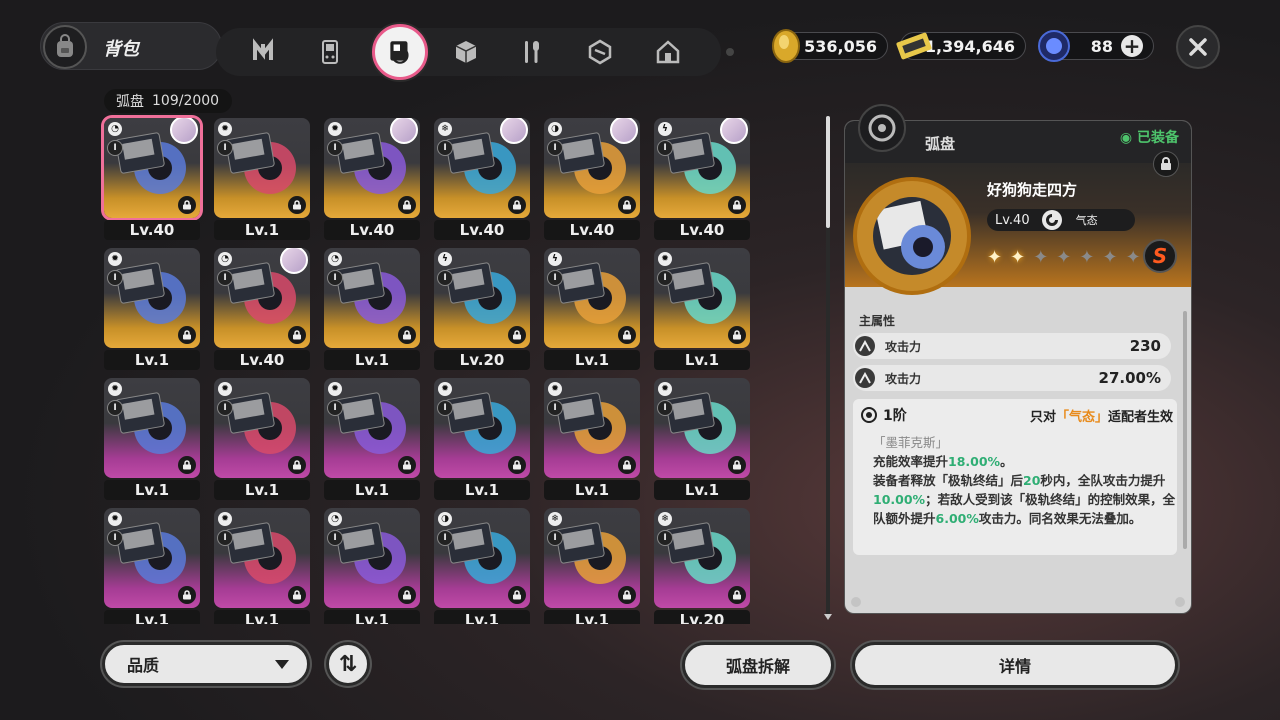 The width and height of the screenshot is (1280, 720). I want to click on handheld-console-icon, so click(330, 52).